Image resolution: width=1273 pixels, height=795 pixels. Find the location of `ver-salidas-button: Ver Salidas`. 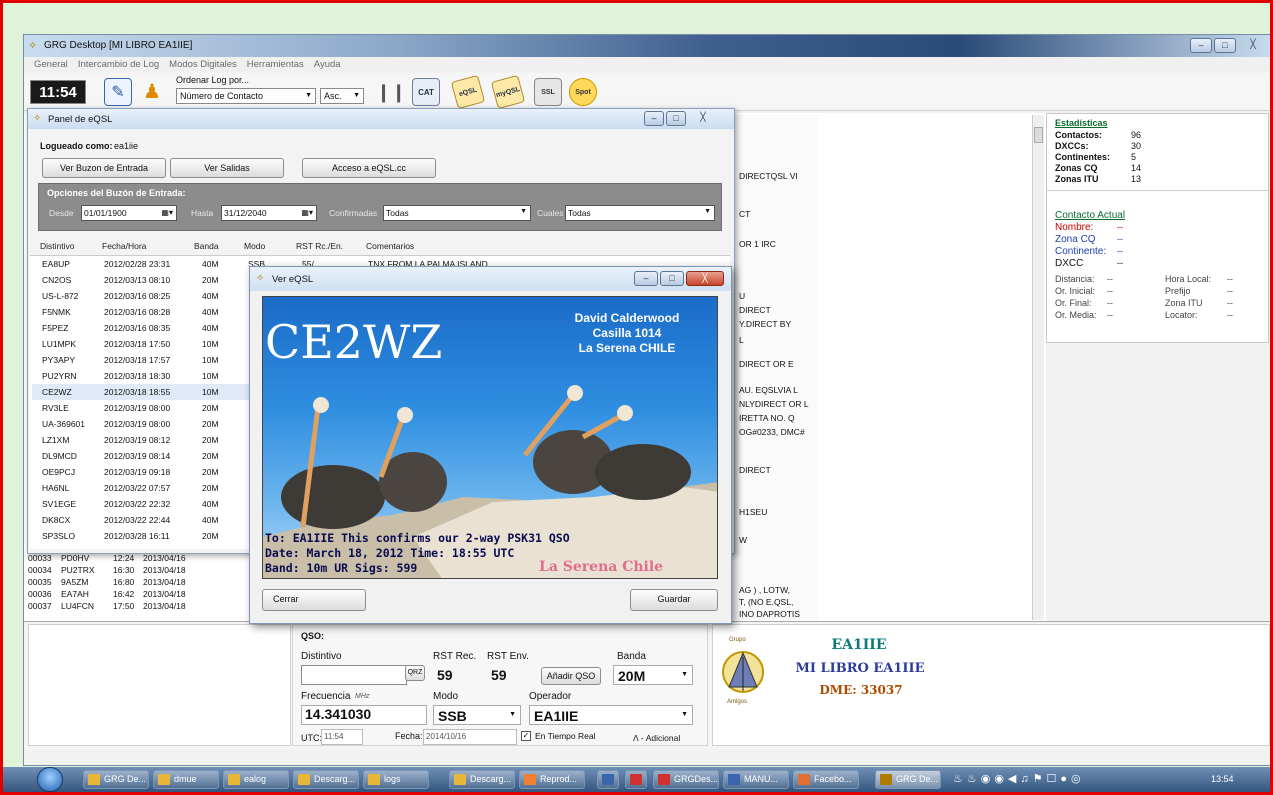

ver-salidas-button: Ver Salidas is located at coordinates (227, 168).